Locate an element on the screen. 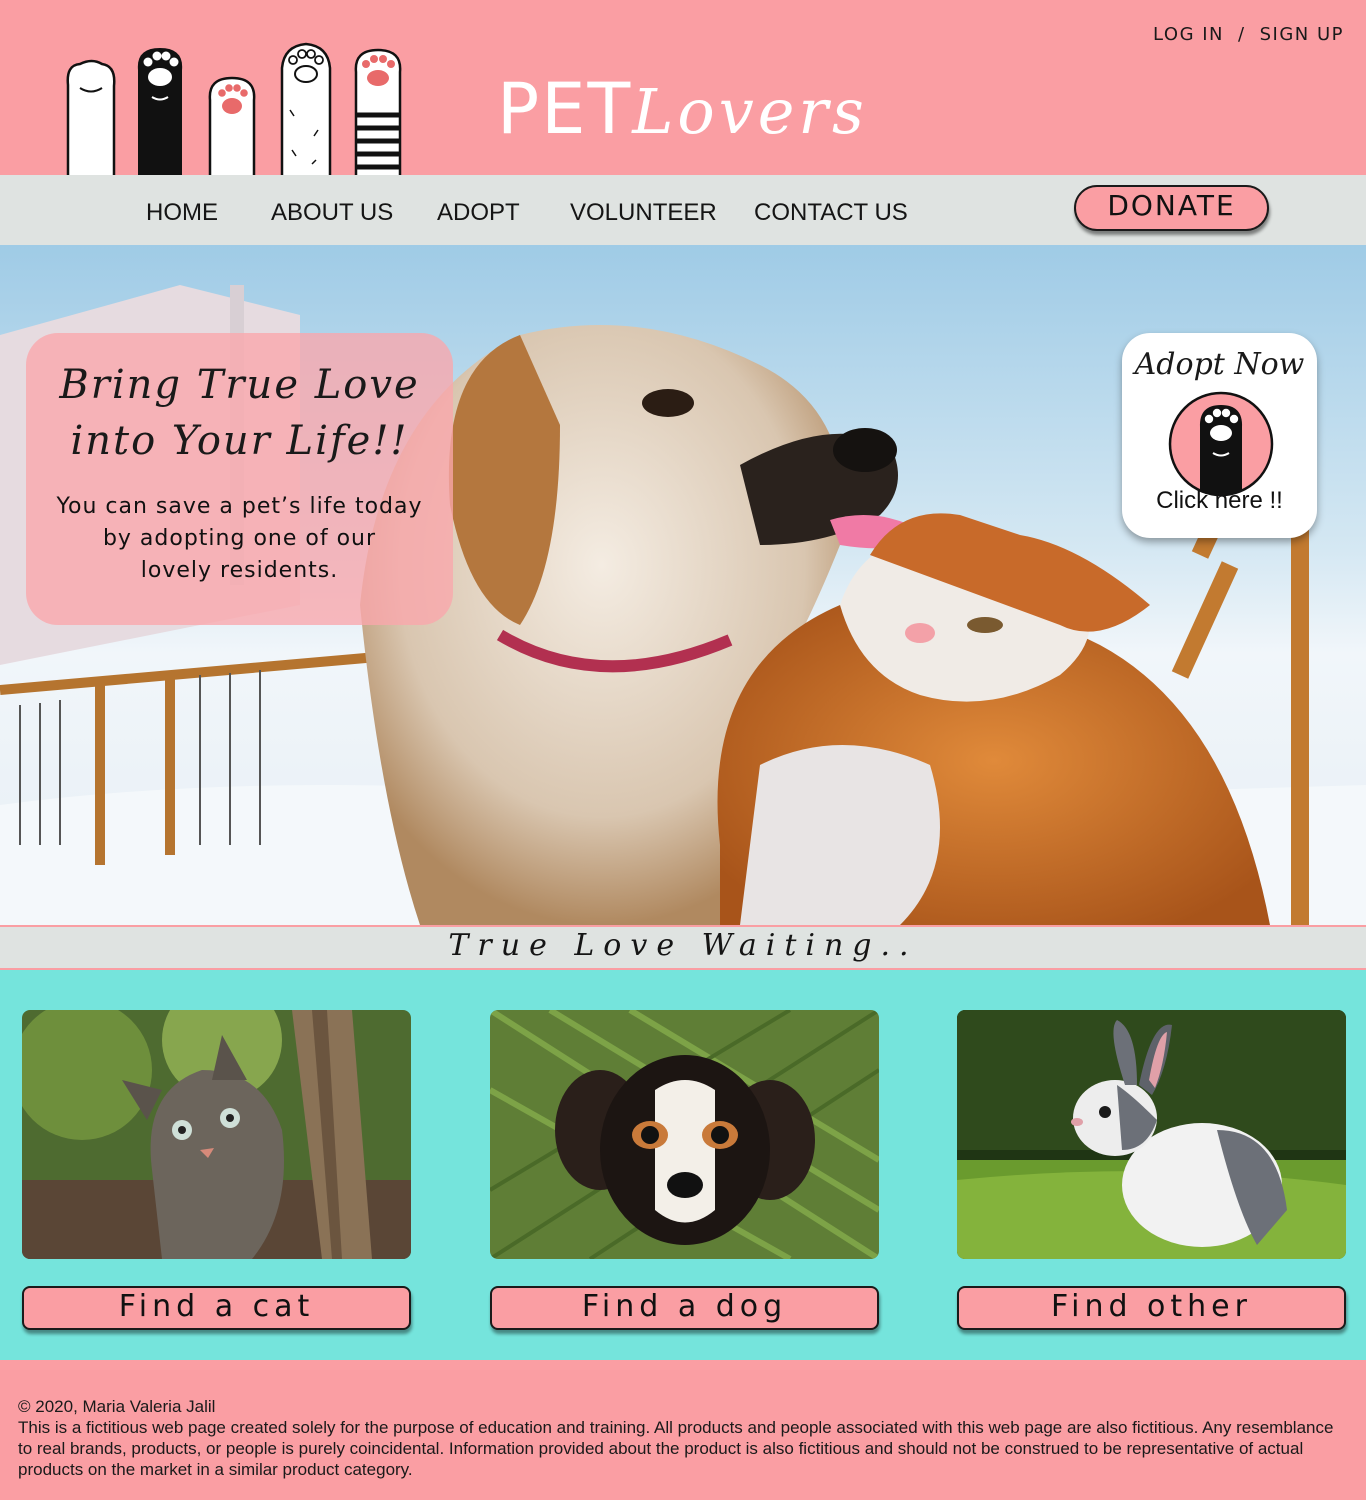 This screenshot has height=1500, width=1366. adopt-now-card: Adopt Now Click here !! is located at coordinates (1219, 435).